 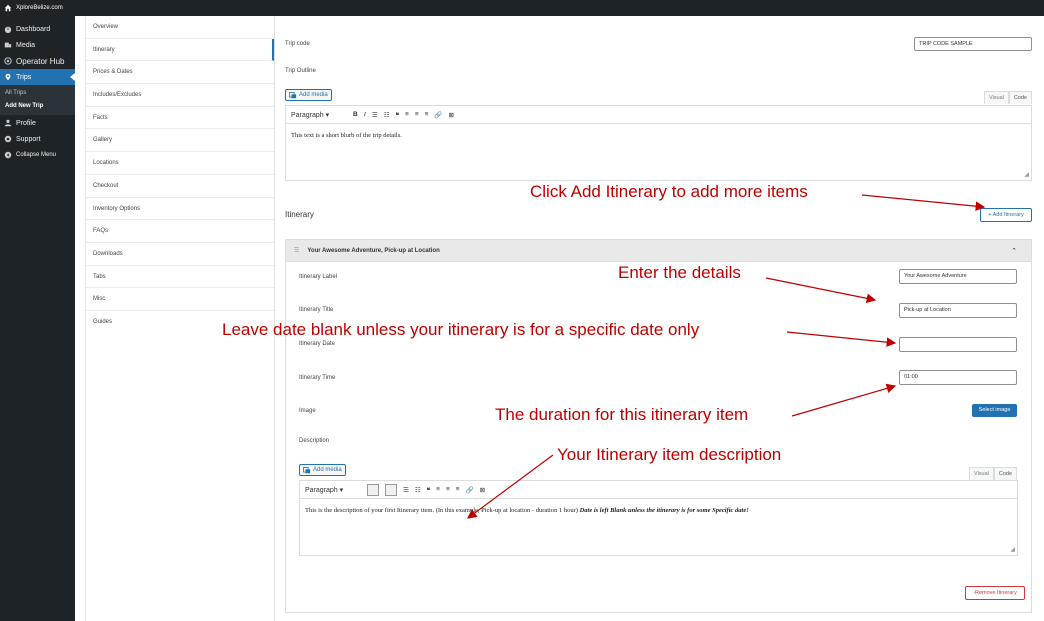 What do you see at coordinates (510, 486) in the screenshot?
I see `arrow-description` at bounding box center [510, 486].